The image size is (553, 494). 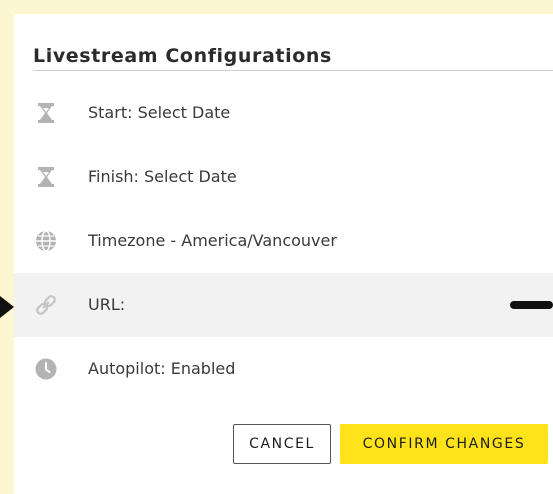 I want to click on autopilot-label: Autopilot: Enabled, so click(x=161, y=369).